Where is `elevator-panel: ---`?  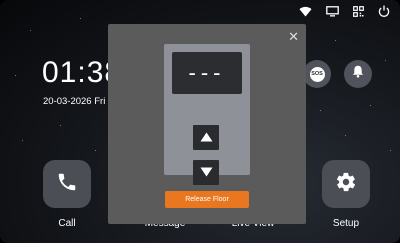 elevator-panel: --- is located at coordinates (207, 114).